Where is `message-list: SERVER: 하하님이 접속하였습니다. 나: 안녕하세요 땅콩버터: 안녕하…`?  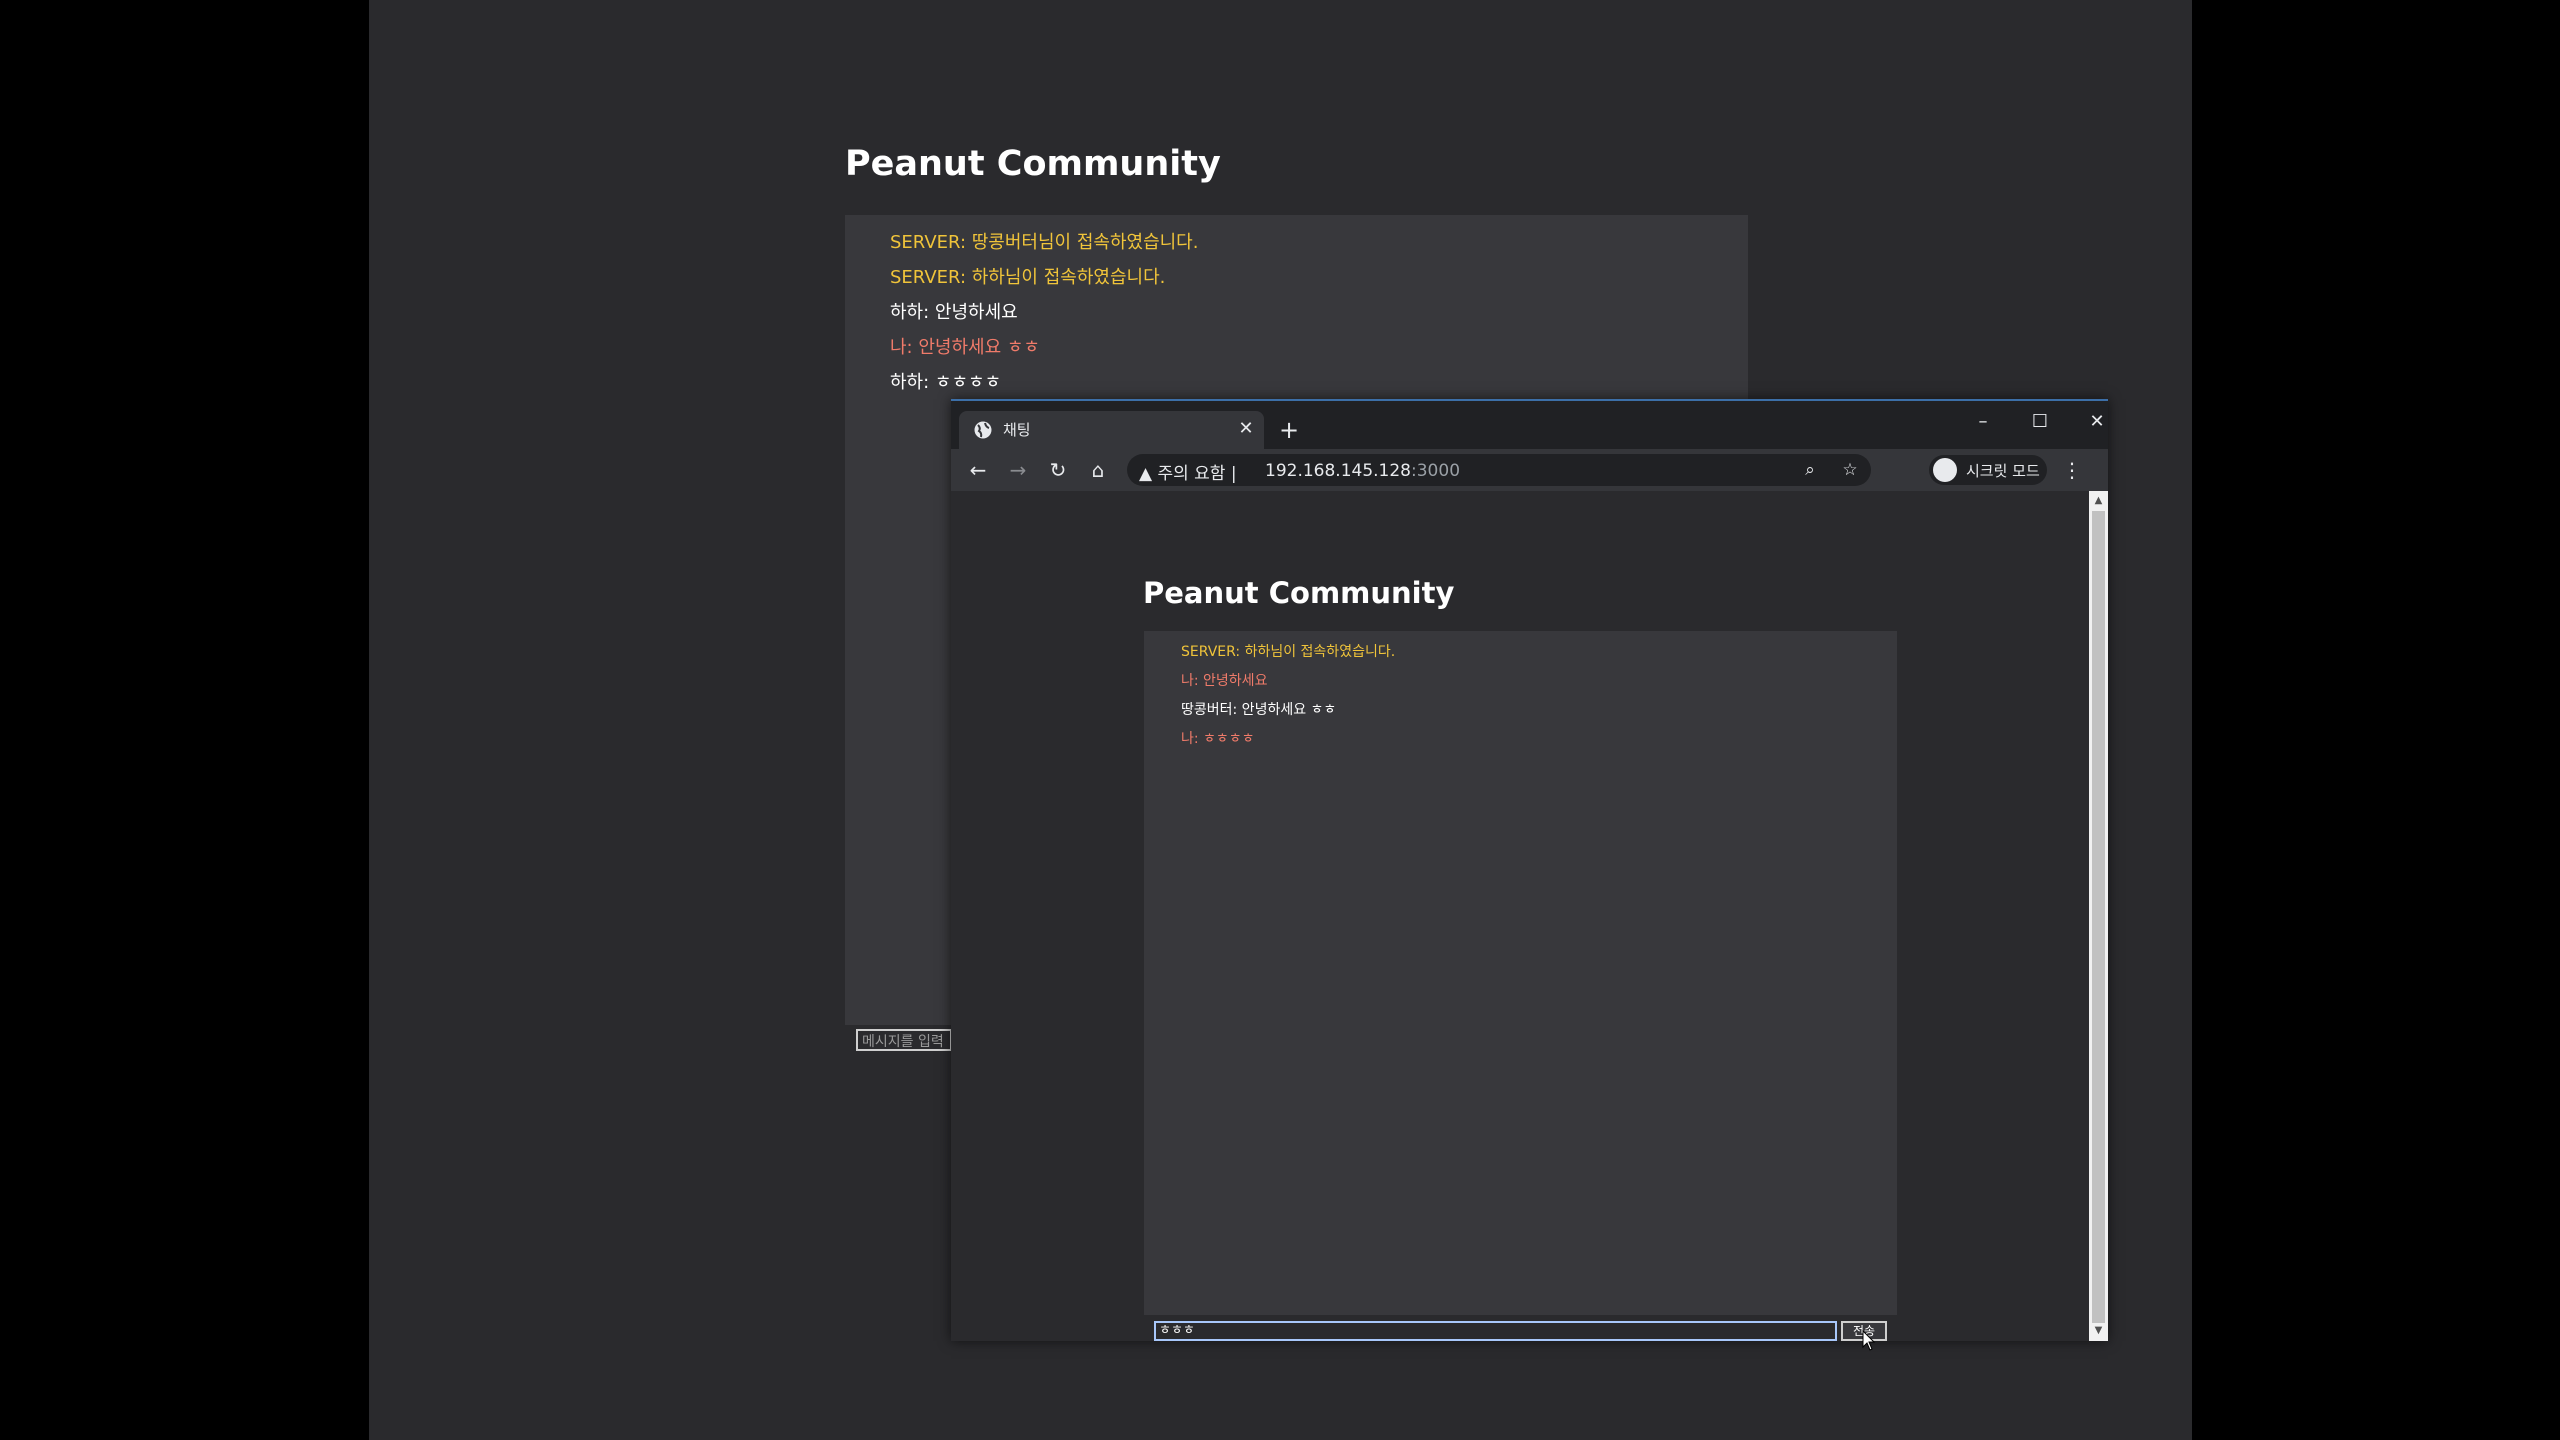
message-list: SERVER: 하하님이 접속하였습니다. 나: 안녕하세요 땅콩버터: 안녕하… is located at coordinates (1288, 696).